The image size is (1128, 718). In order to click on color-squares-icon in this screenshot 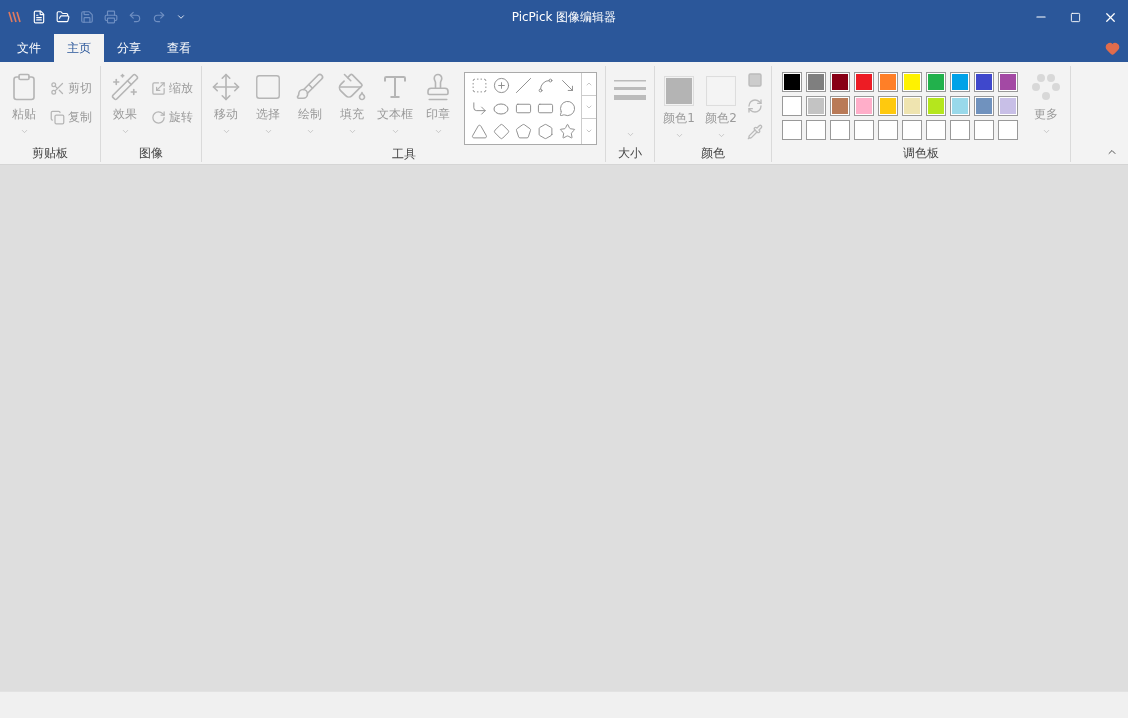, I will do `click(755, 80)`.